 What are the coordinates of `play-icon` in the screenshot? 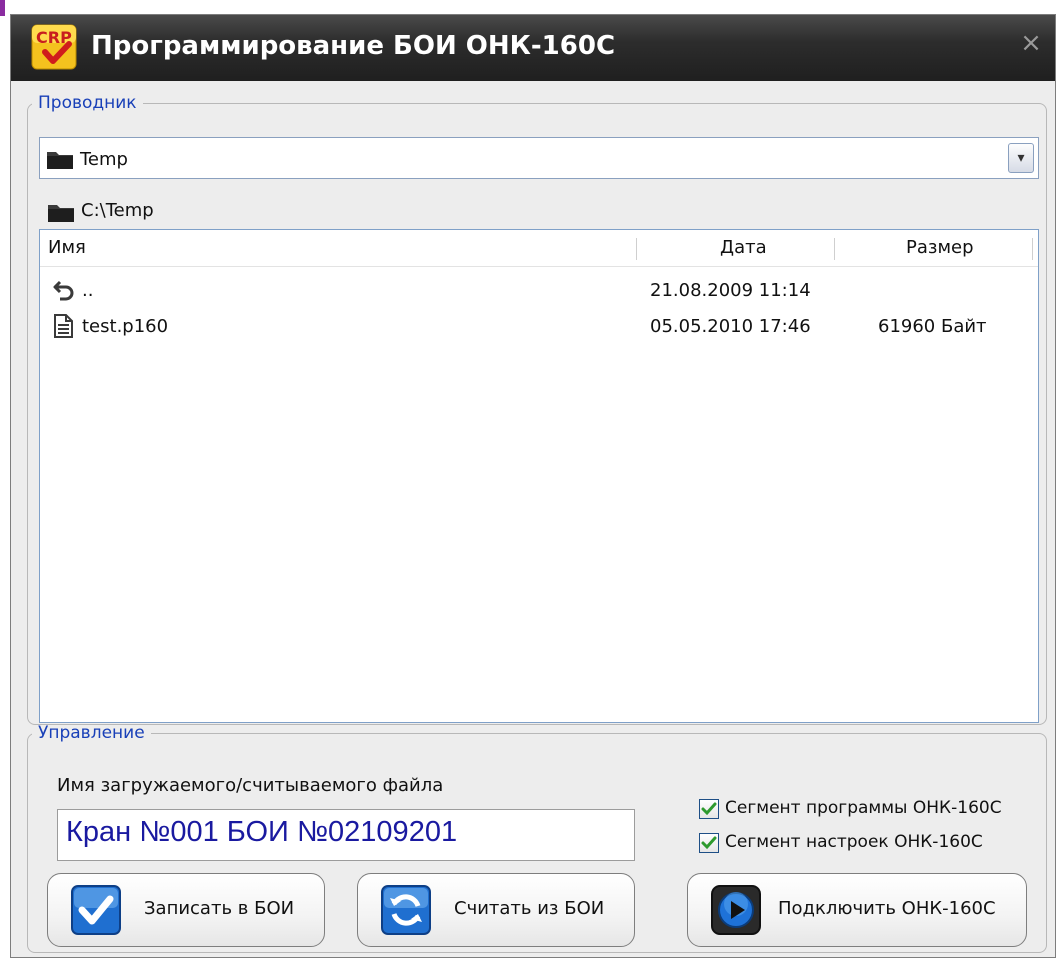 It's located at (736, 910).